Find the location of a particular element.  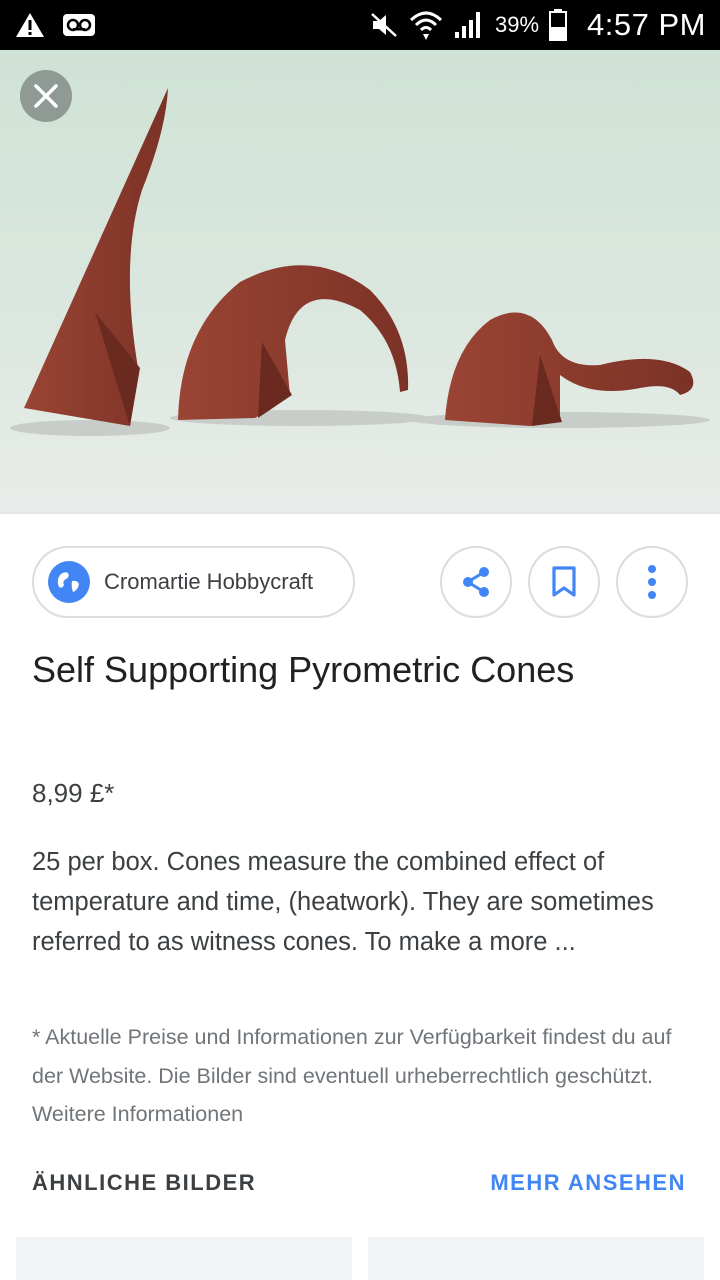

voicemail-icon is located at coordinates (79, 25).